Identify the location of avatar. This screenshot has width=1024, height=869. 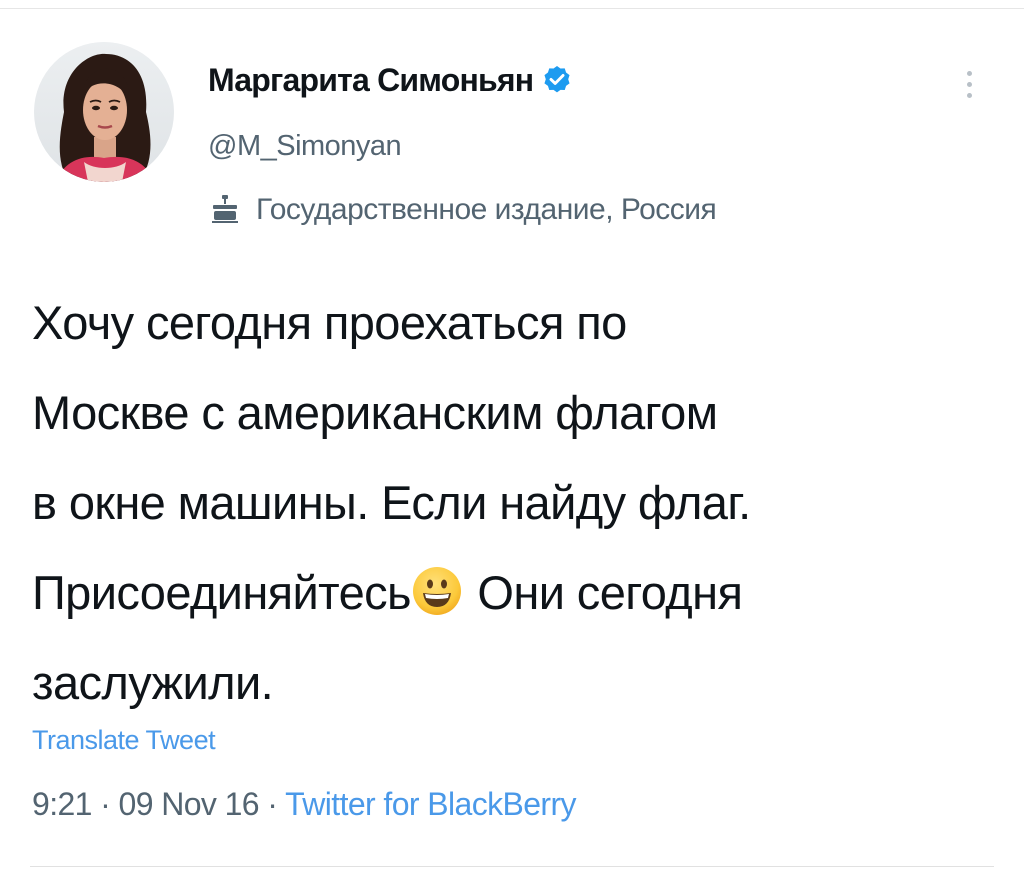
(104, 112).